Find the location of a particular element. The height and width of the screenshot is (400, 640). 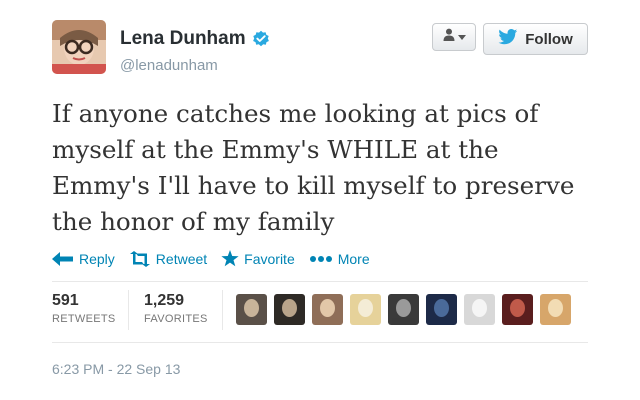

favorites-label: FAVORITES is located at coordinates (176, 319).